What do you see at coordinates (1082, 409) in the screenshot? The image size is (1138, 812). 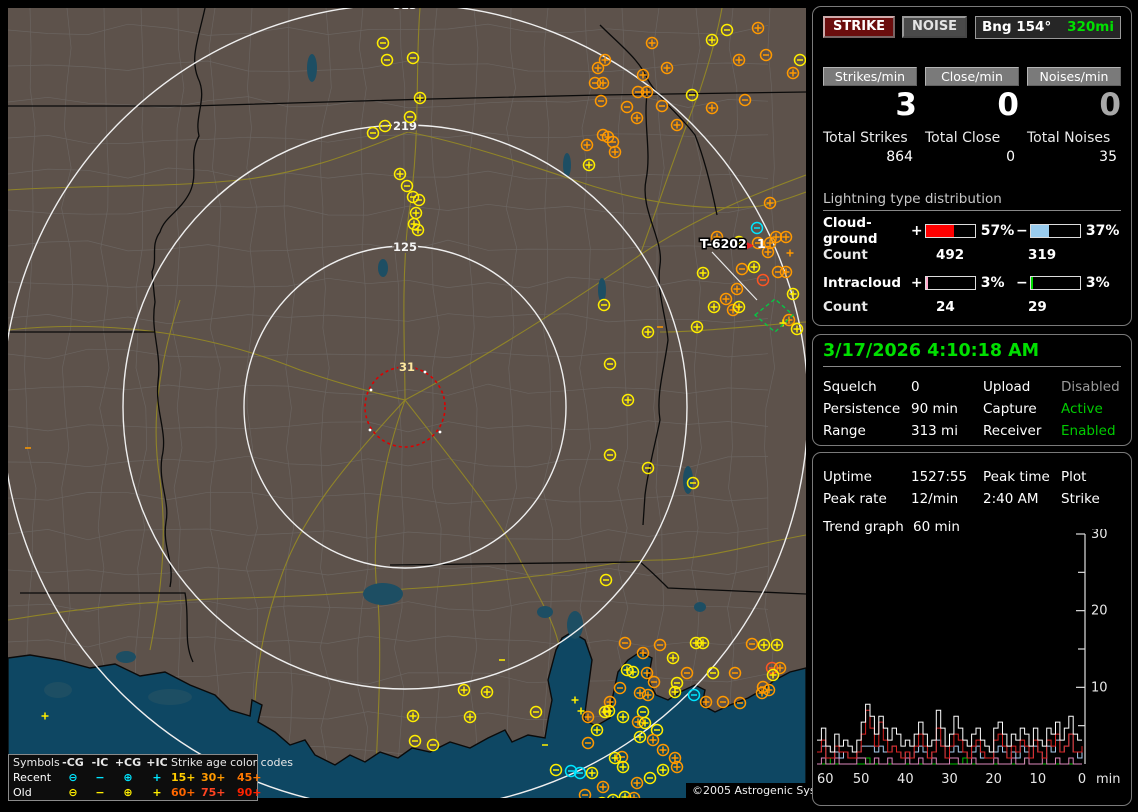 I see `capture-value: Active` at bounding box center [1082, 409].